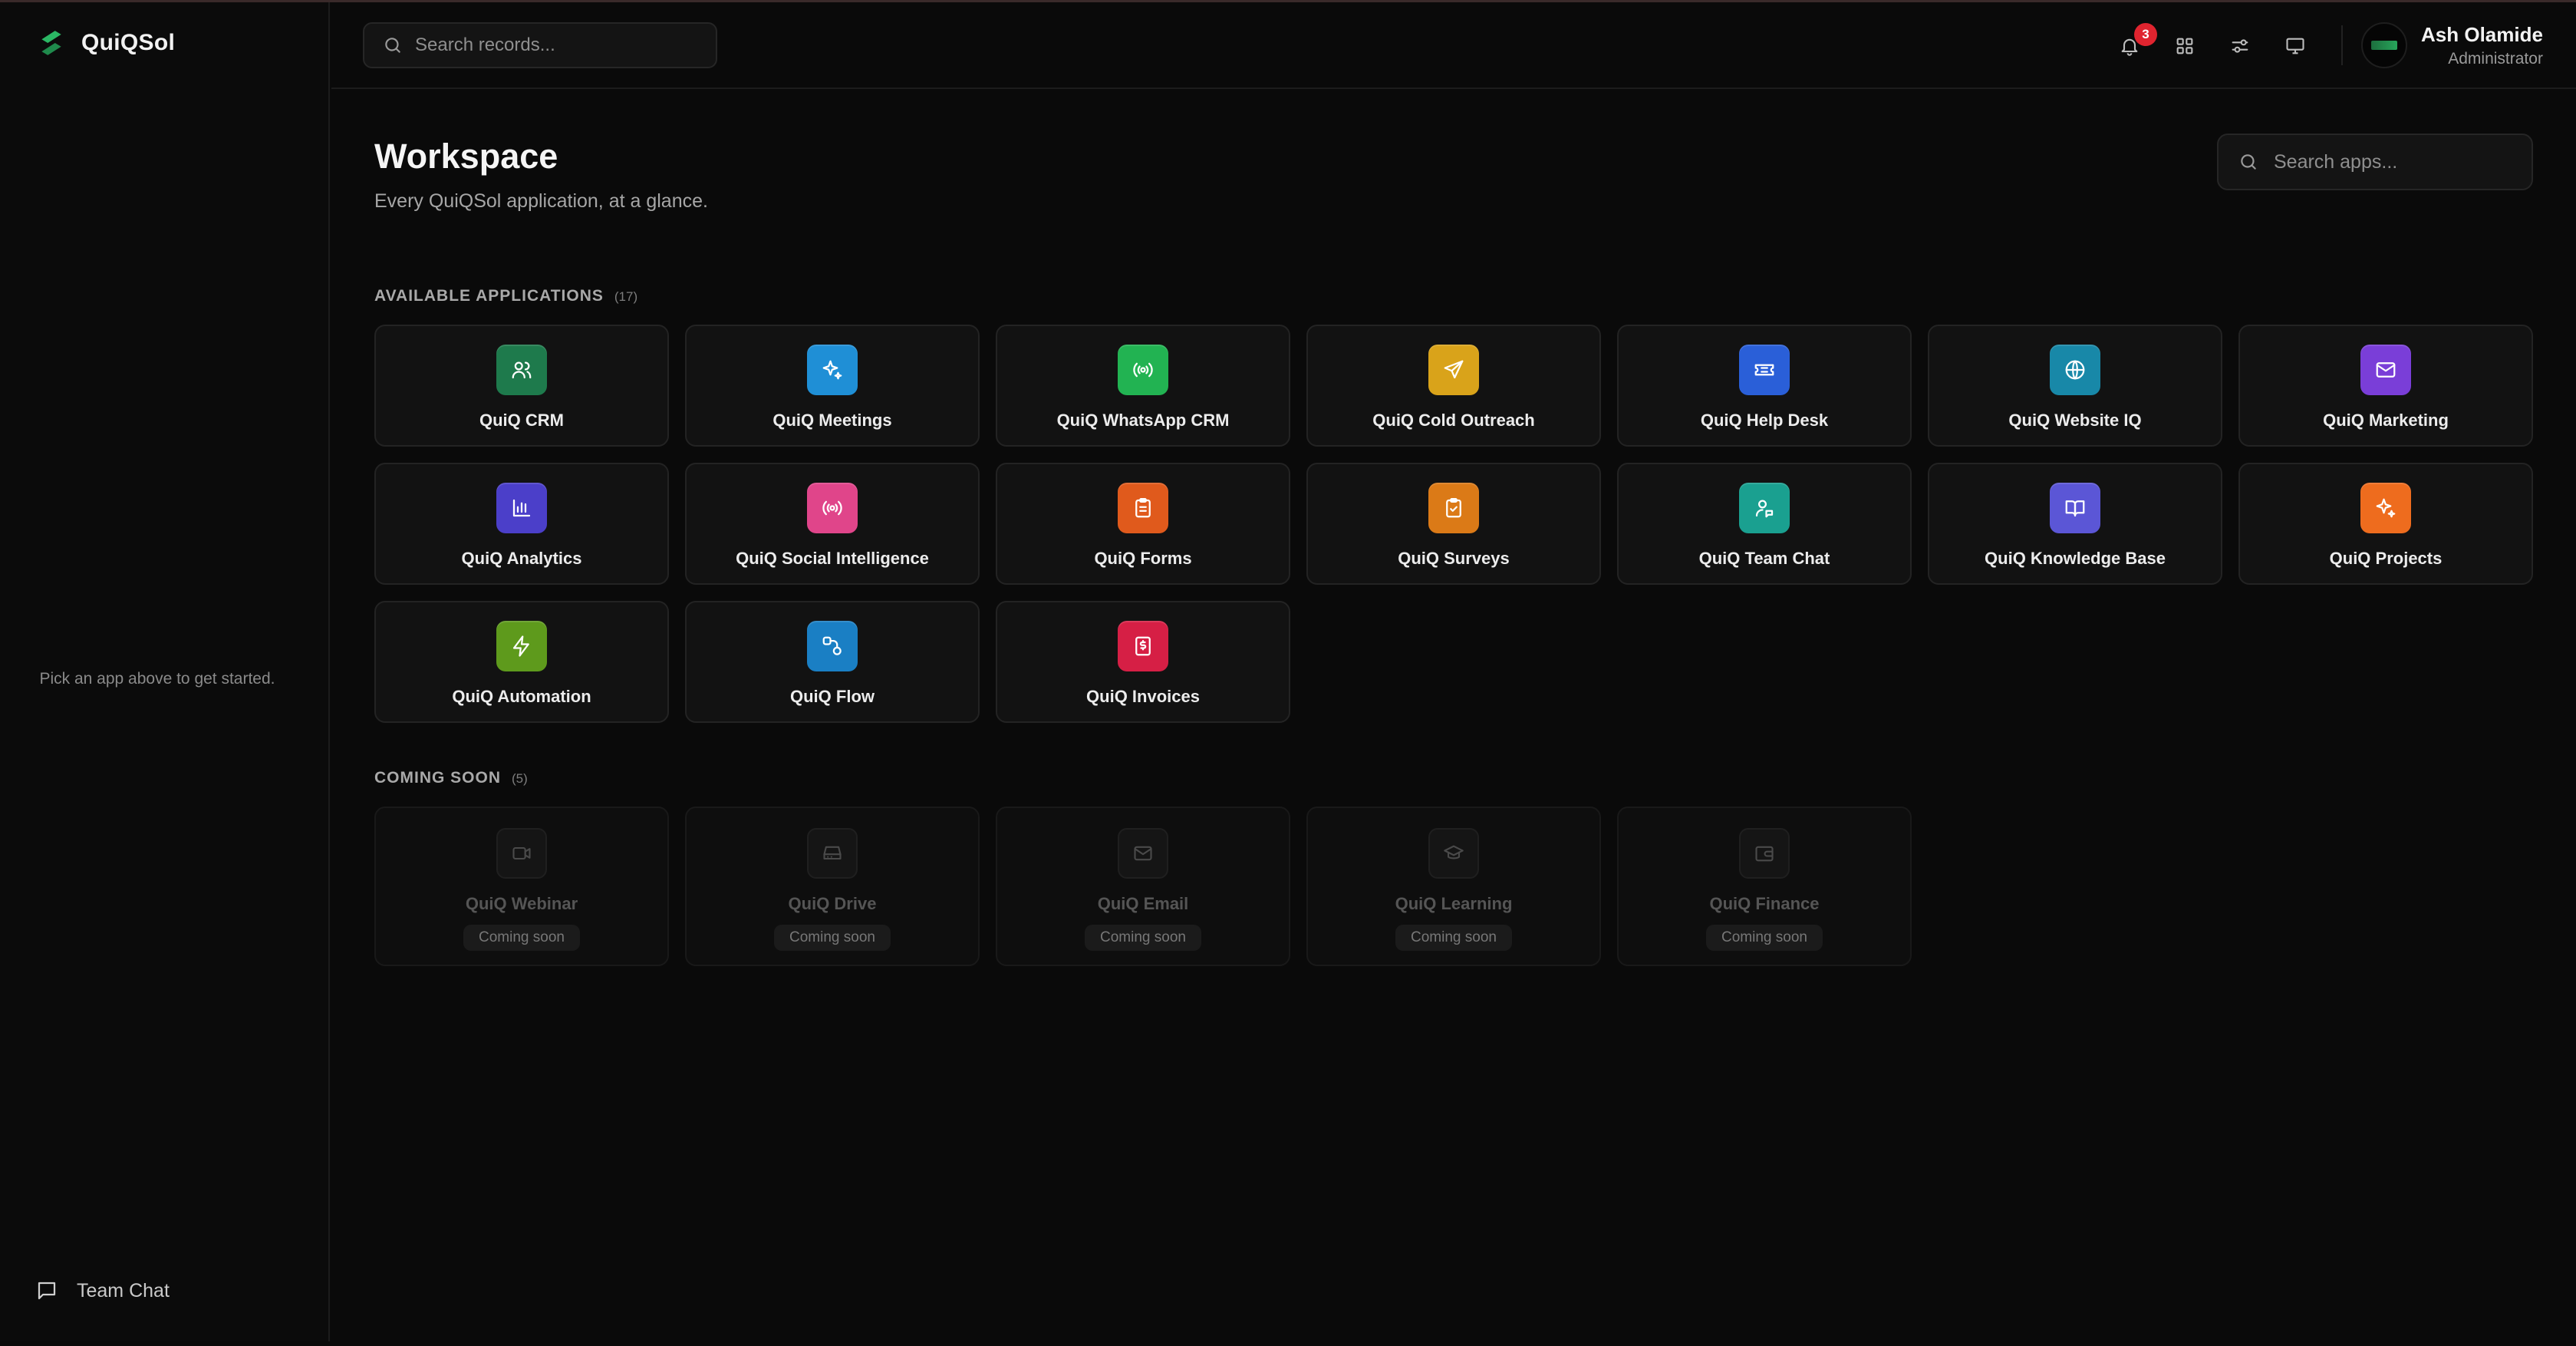 The width and height of the screenshot is (2576, 1346). I want to click on monitor-icon, so click(2295, 46).